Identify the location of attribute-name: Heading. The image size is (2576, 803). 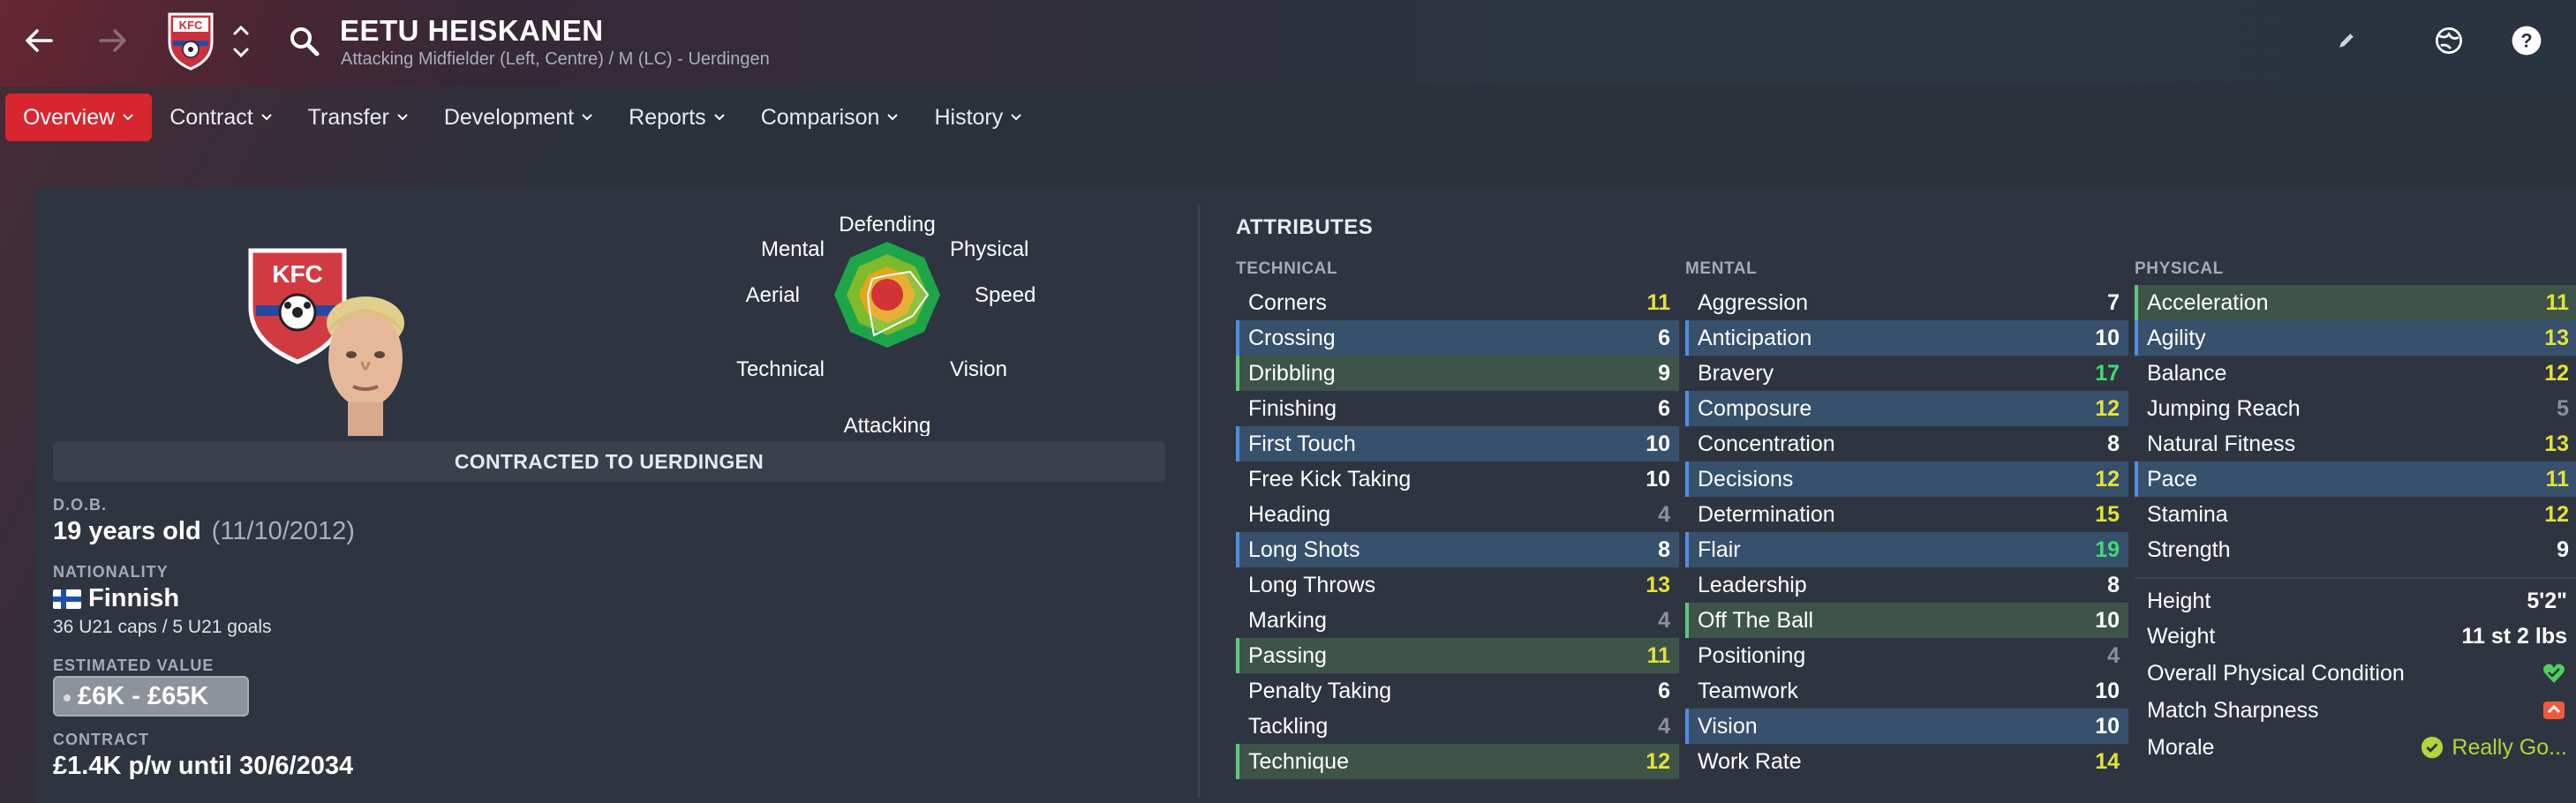
(1290, 514).